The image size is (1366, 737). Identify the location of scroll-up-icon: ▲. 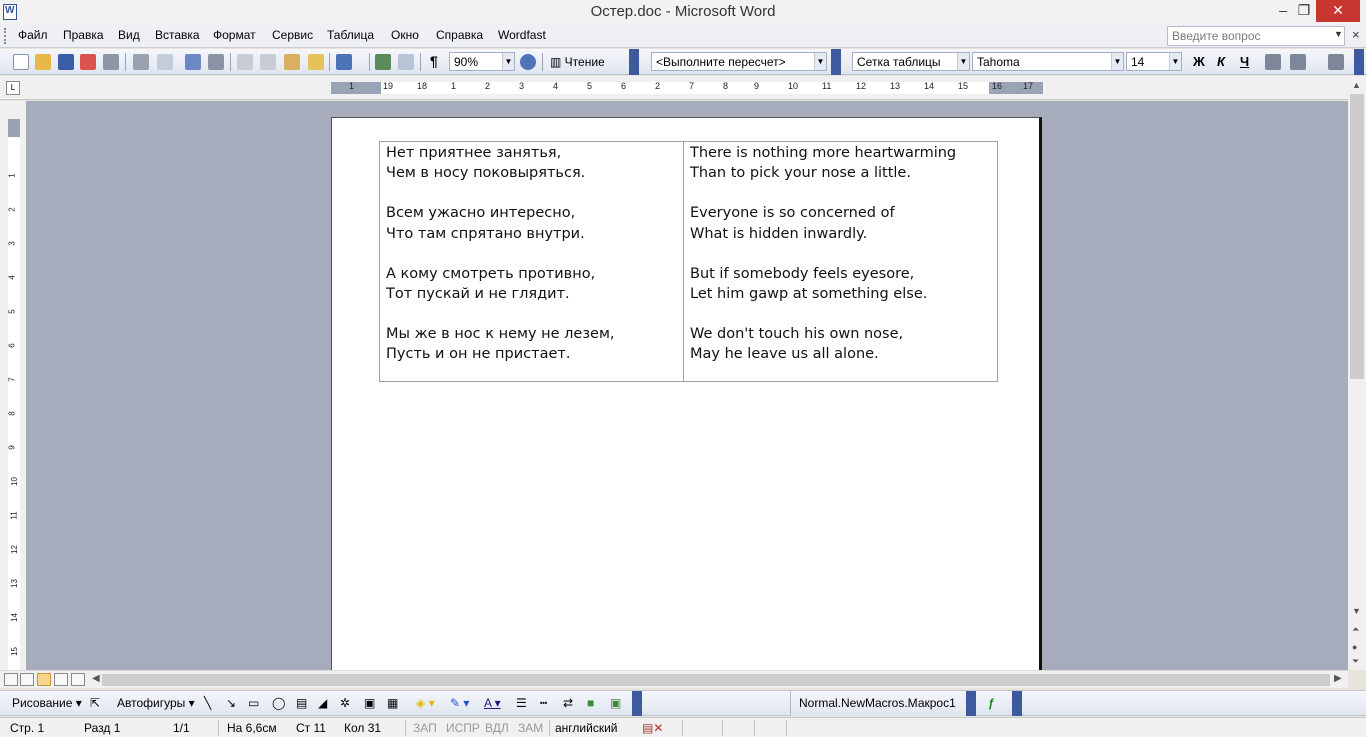
(1356, 85).